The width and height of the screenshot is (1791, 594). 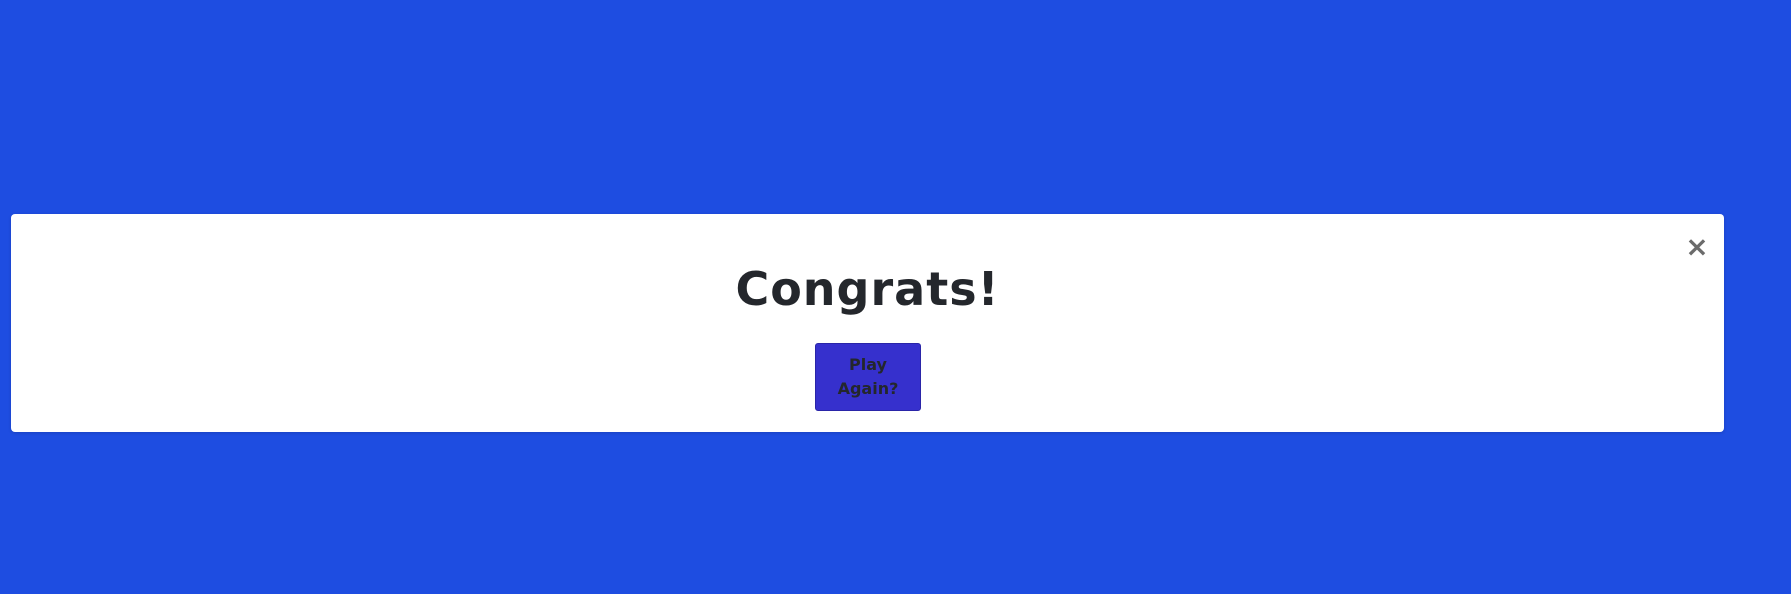 I want to click on play-again-button: Play Again?, so click(x=868, y=377).